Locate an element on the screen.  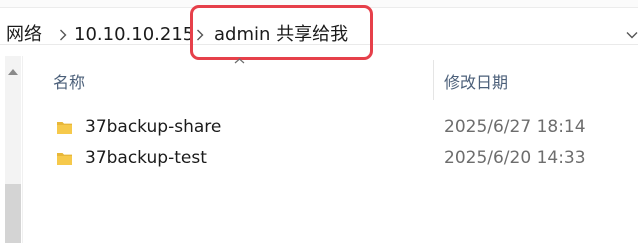
breadcrumb-network: 网络 is located at coordinates (24, 35).